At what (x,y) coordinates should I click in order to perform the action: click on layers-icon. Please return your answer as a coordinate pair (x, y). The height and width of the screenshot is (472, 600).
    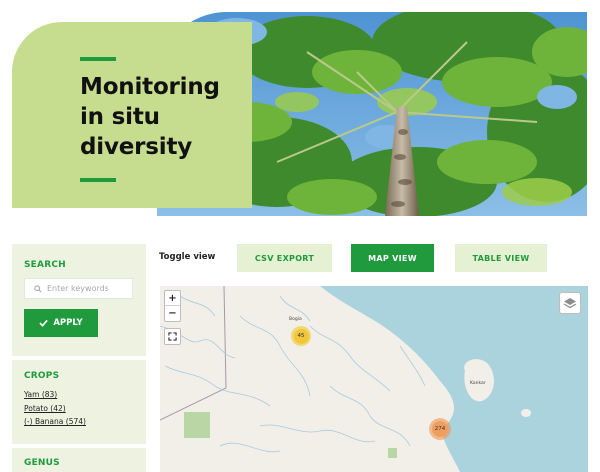
    Looking at the image, I should click on (570, 302).